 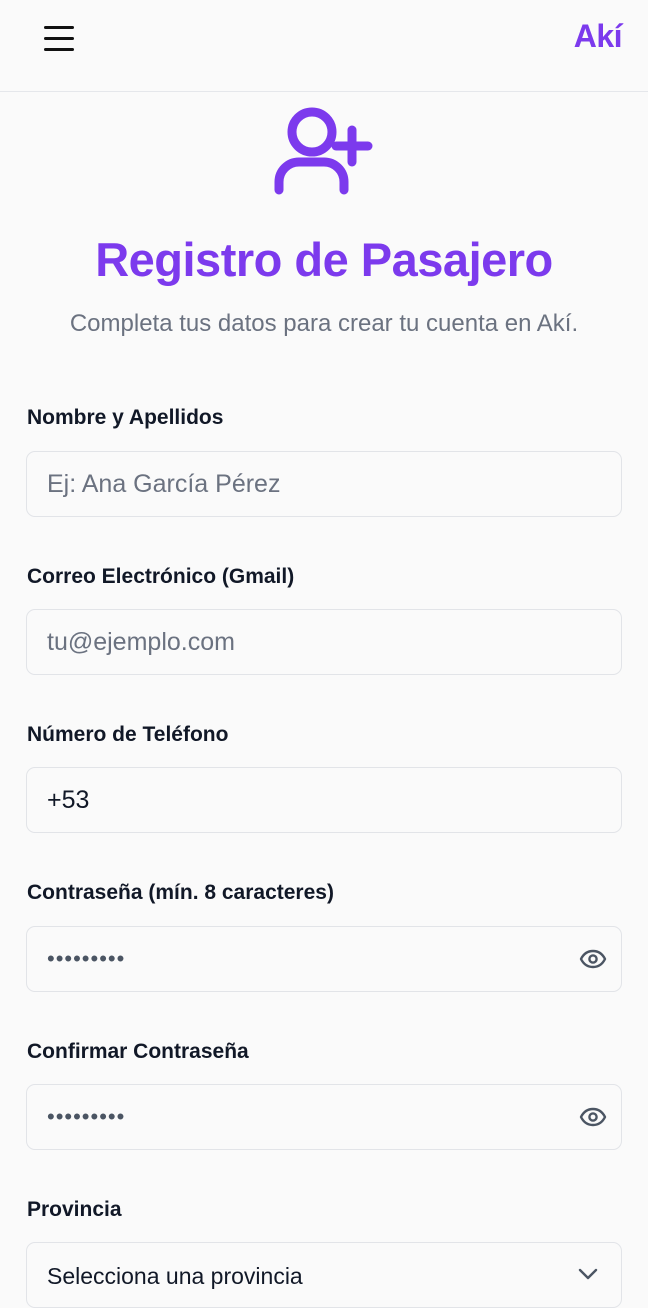 I want to click on email-label: Correo Electrónico (Gmail), so click(x=161, y=576).